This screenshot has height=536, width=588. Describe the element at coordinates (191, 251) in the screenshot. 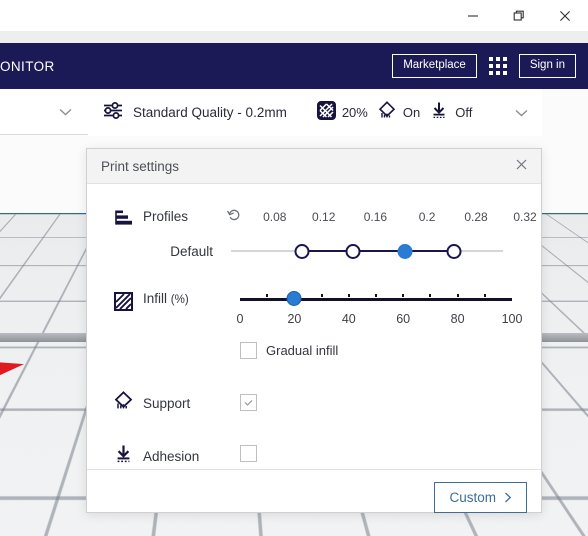

I see `profiles-default-label: Default` at that location.